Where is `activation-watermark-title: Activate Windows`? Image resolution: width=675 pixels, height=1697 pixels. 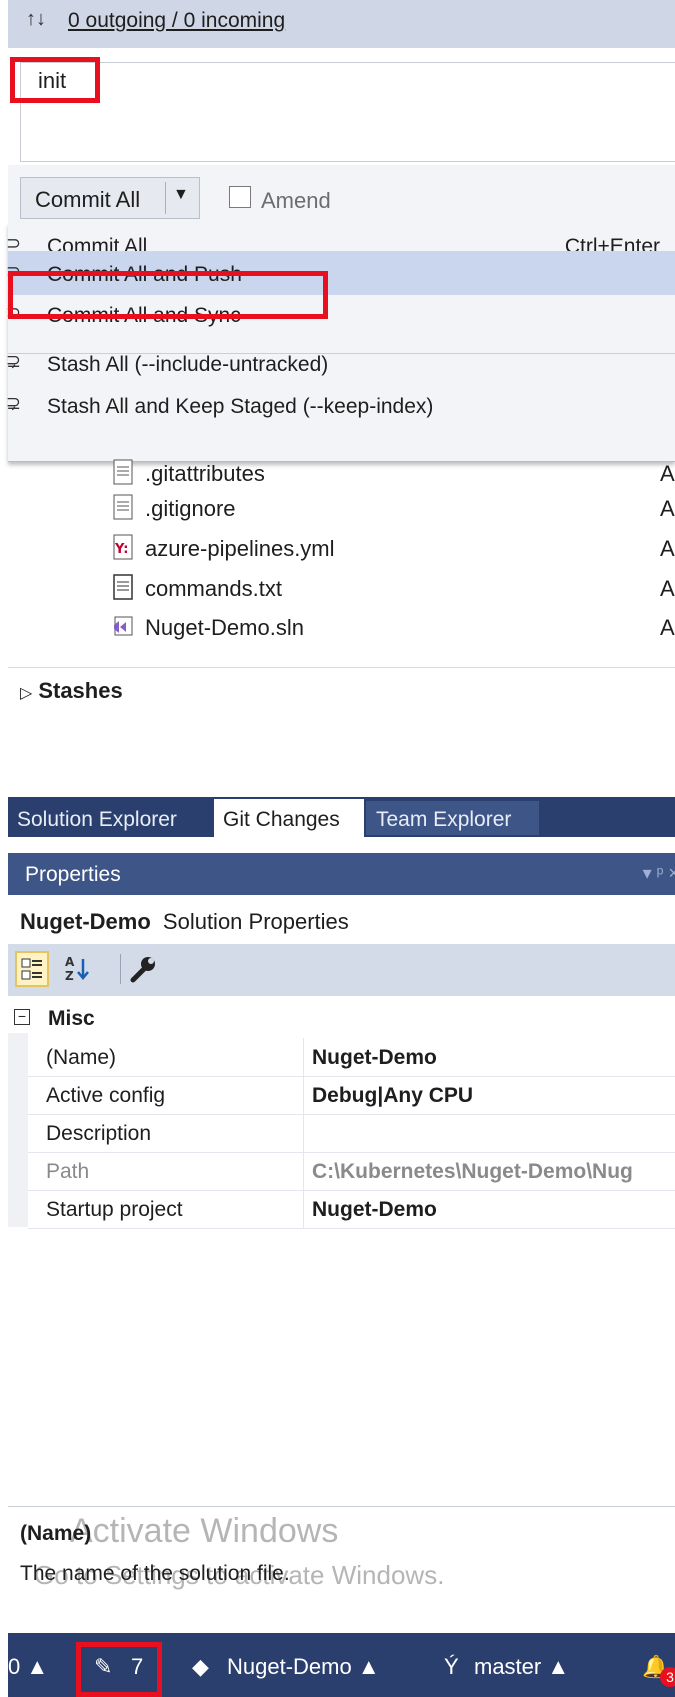 activation-watermark-title: Activate Windows is located at coordinates (204, 1531).